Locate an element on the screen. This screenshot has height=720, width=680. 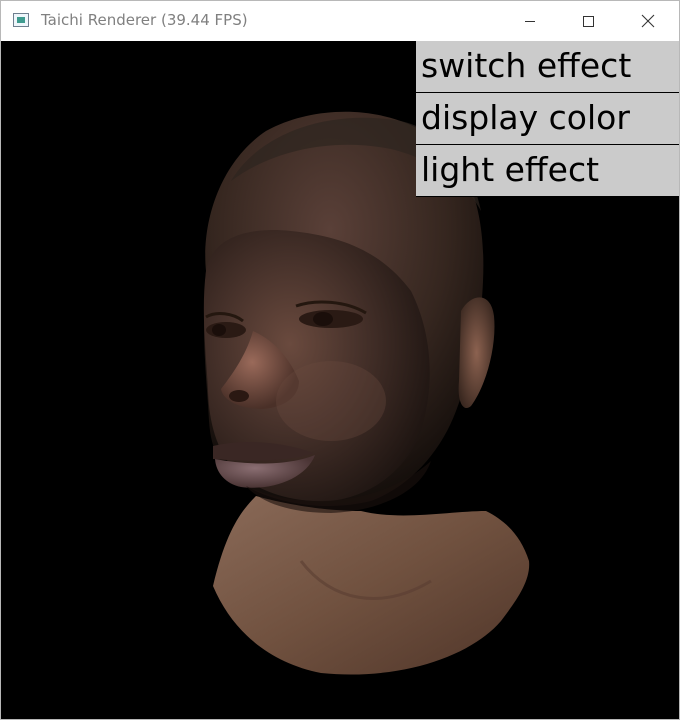
switch-effect-button: switch effect is located at coordinates (547, 67).